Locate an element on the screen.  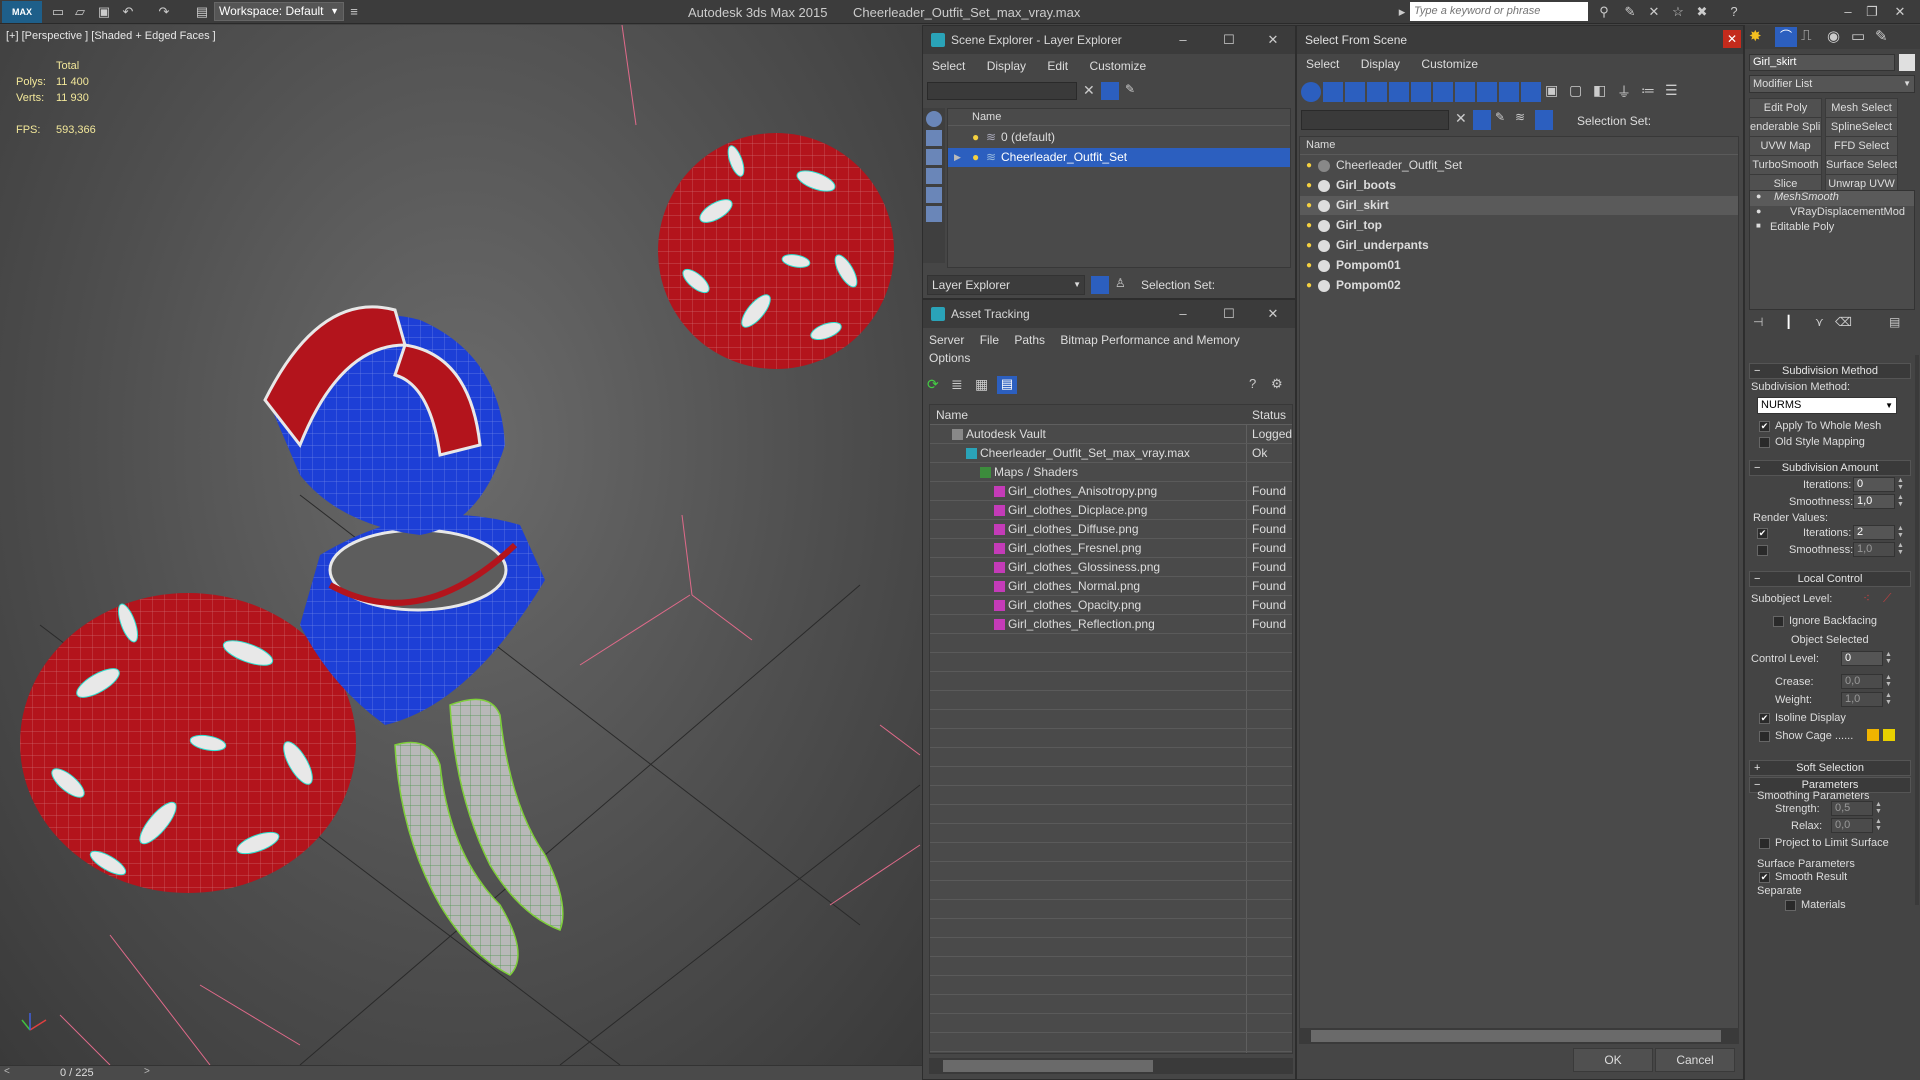
layer-tree-header: Name is located at coordinates (1119, 117).